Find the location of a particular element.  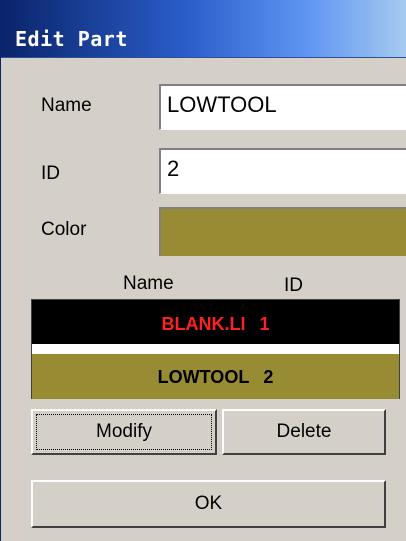

ok-button-label: OK is located at coordinates (208, 503).